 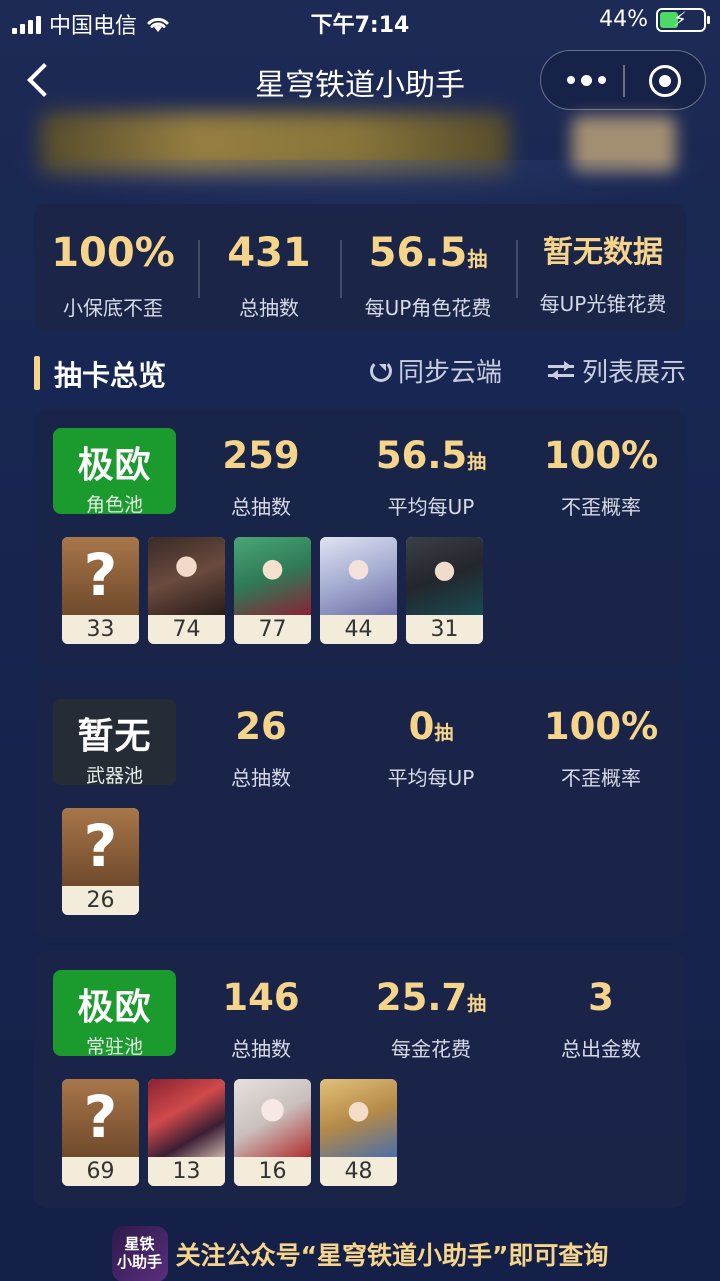 I want to click on mini-program-capsule, so click(x=623, y=80).